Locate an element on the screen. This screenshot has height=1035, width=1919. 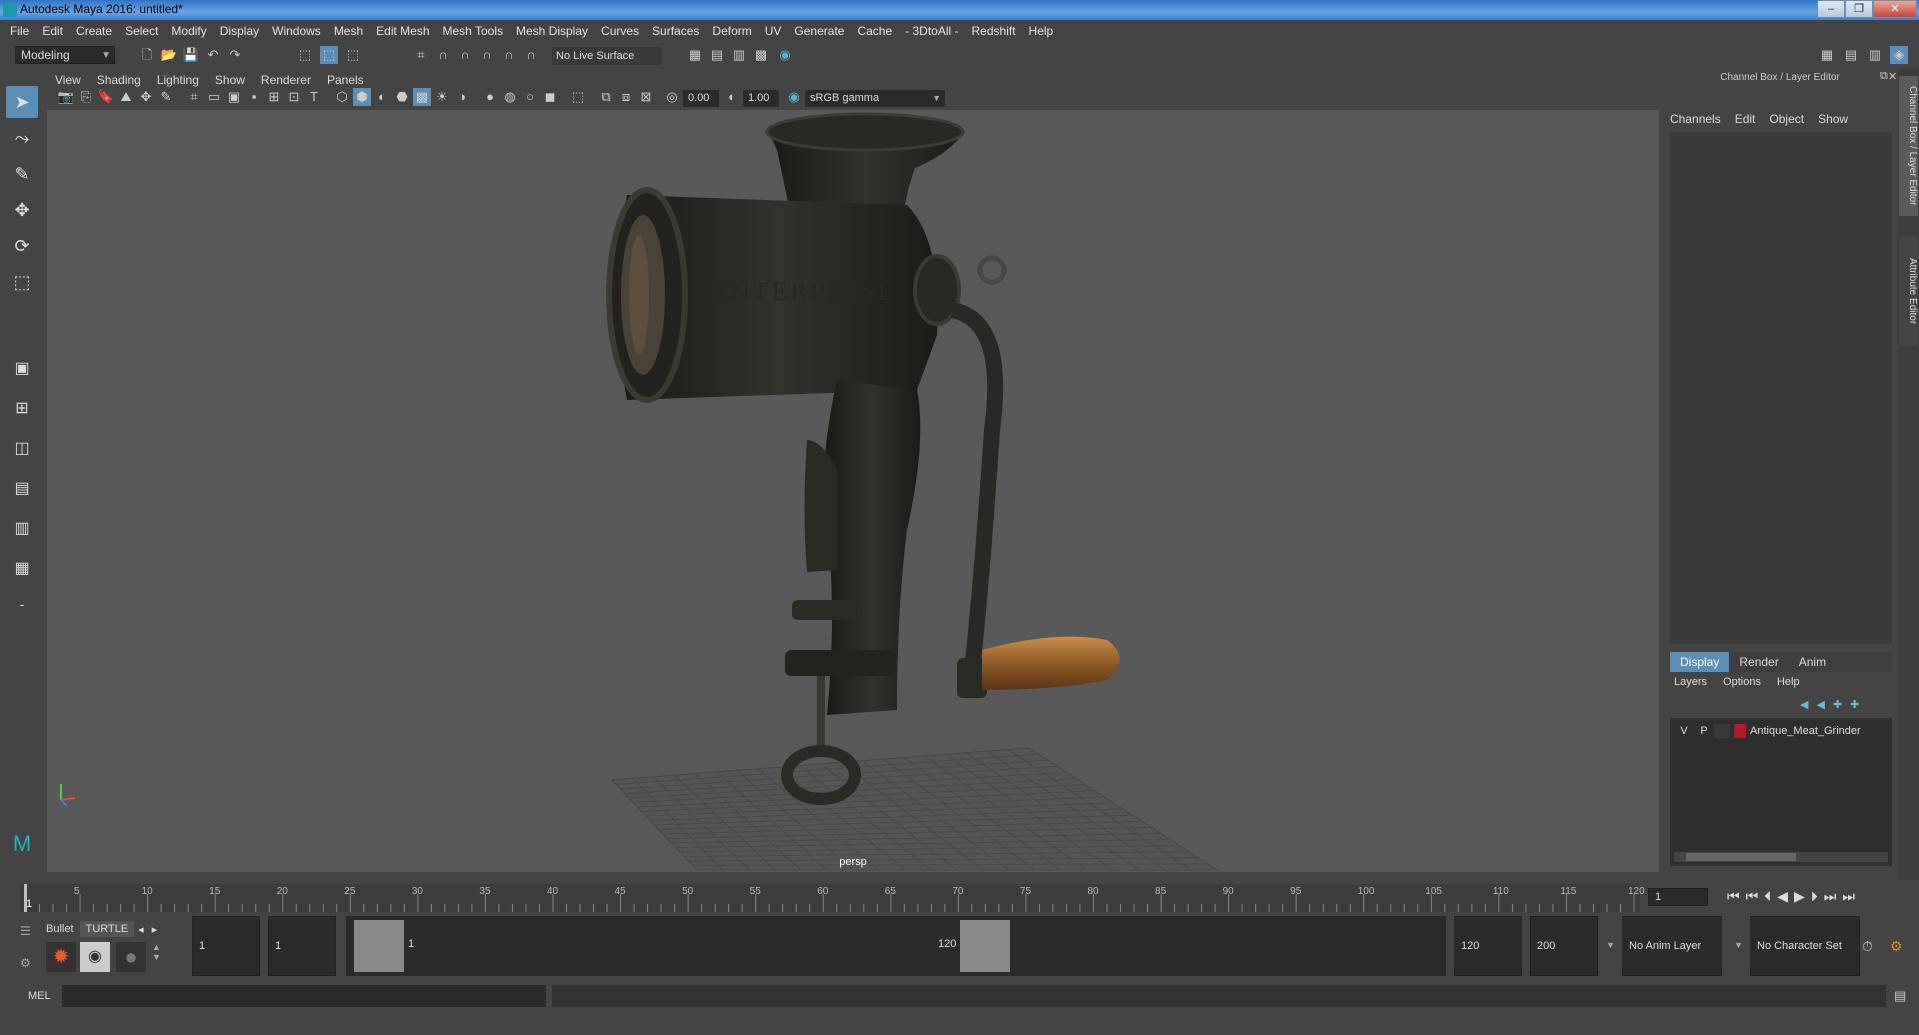
render-settings-icon: ▦ is located at coordinates (695, 55).